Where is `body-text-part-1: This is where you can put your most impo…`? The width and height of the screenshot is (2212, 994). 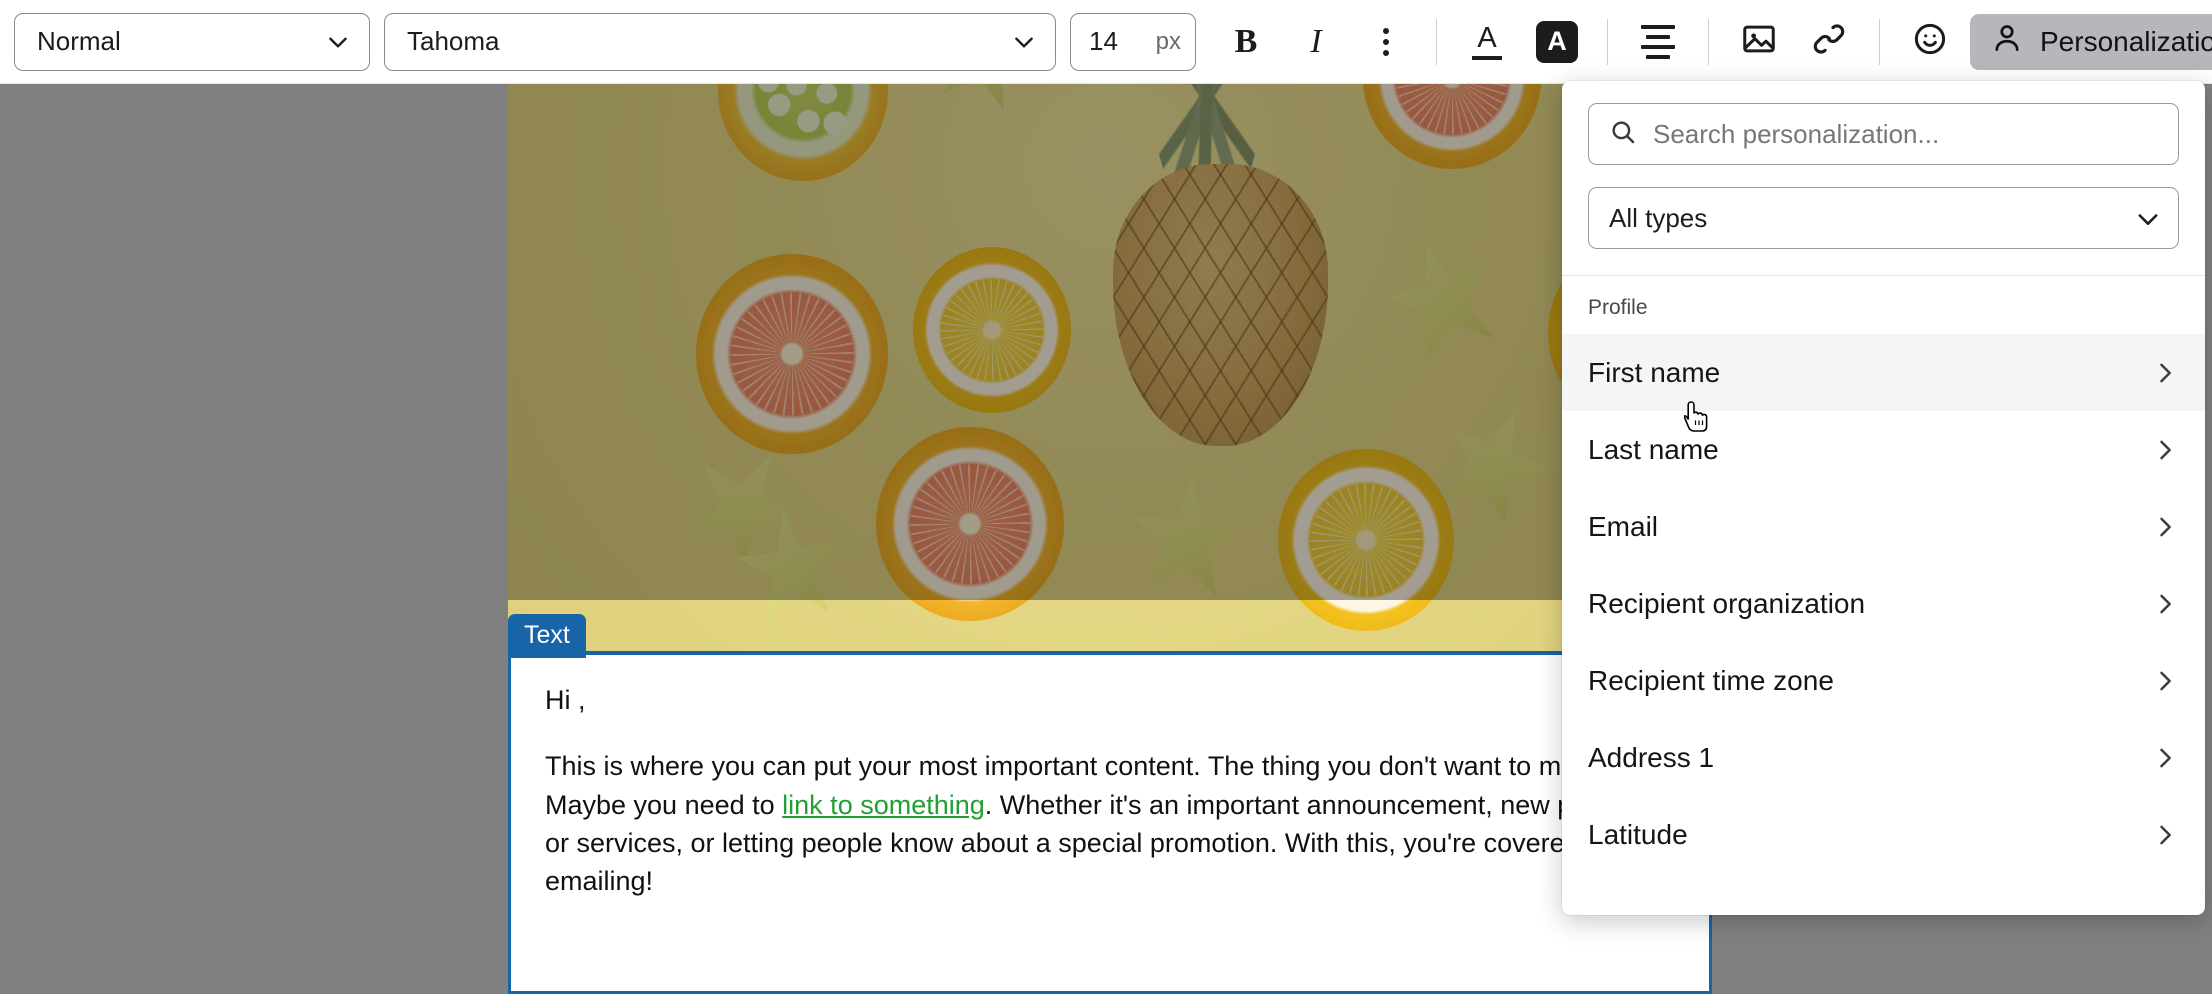
body-text-part-1: This is where you can put your most impo… is located at coordinates (1027, 766).